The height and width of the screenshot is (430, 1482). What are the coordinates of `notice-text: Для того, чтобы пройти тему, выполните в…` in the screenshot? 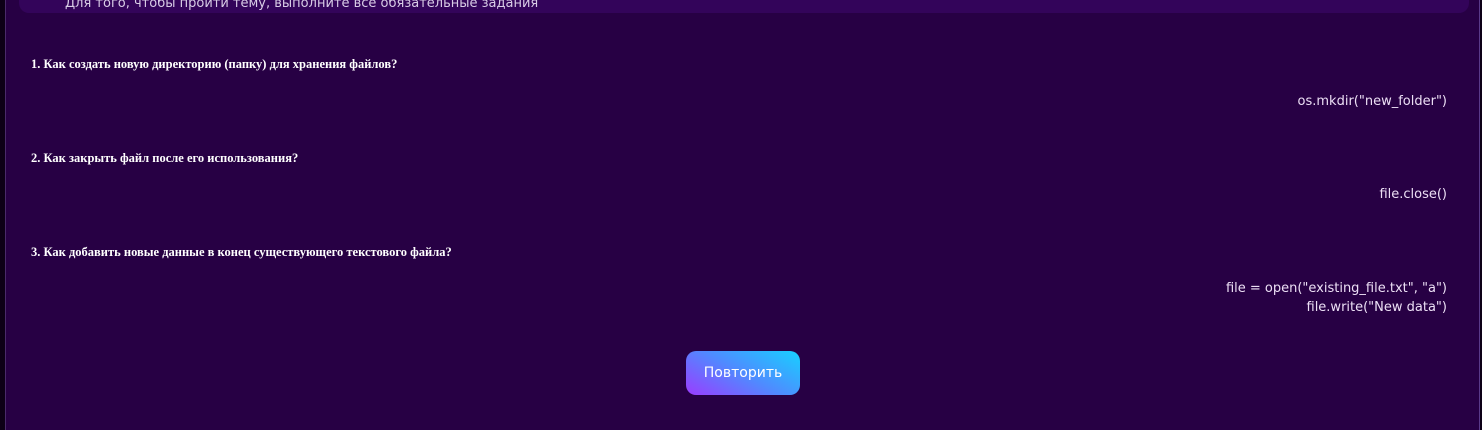 It's located at (302, 5).